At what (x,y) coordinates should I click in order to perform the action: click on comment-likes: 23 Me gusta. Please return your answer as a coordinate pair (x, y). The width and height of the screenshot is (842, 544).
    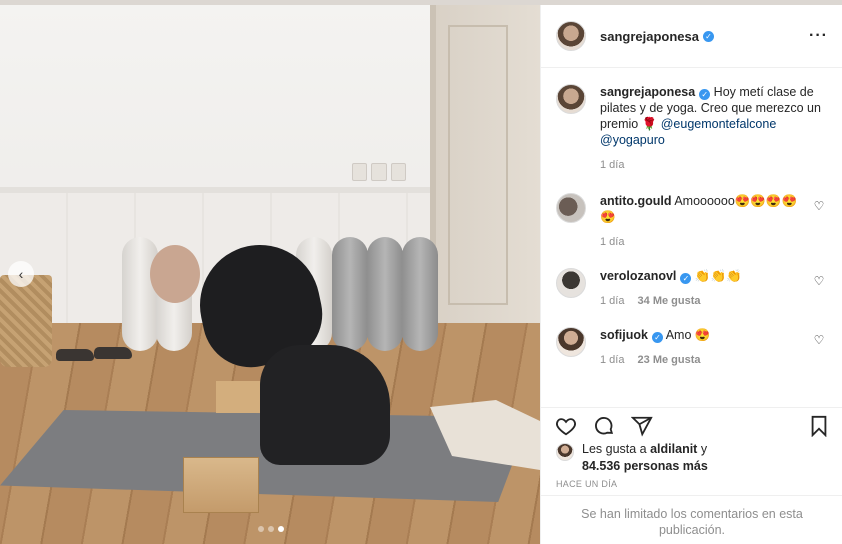
    Looking at the image, I should click on (669, 360).